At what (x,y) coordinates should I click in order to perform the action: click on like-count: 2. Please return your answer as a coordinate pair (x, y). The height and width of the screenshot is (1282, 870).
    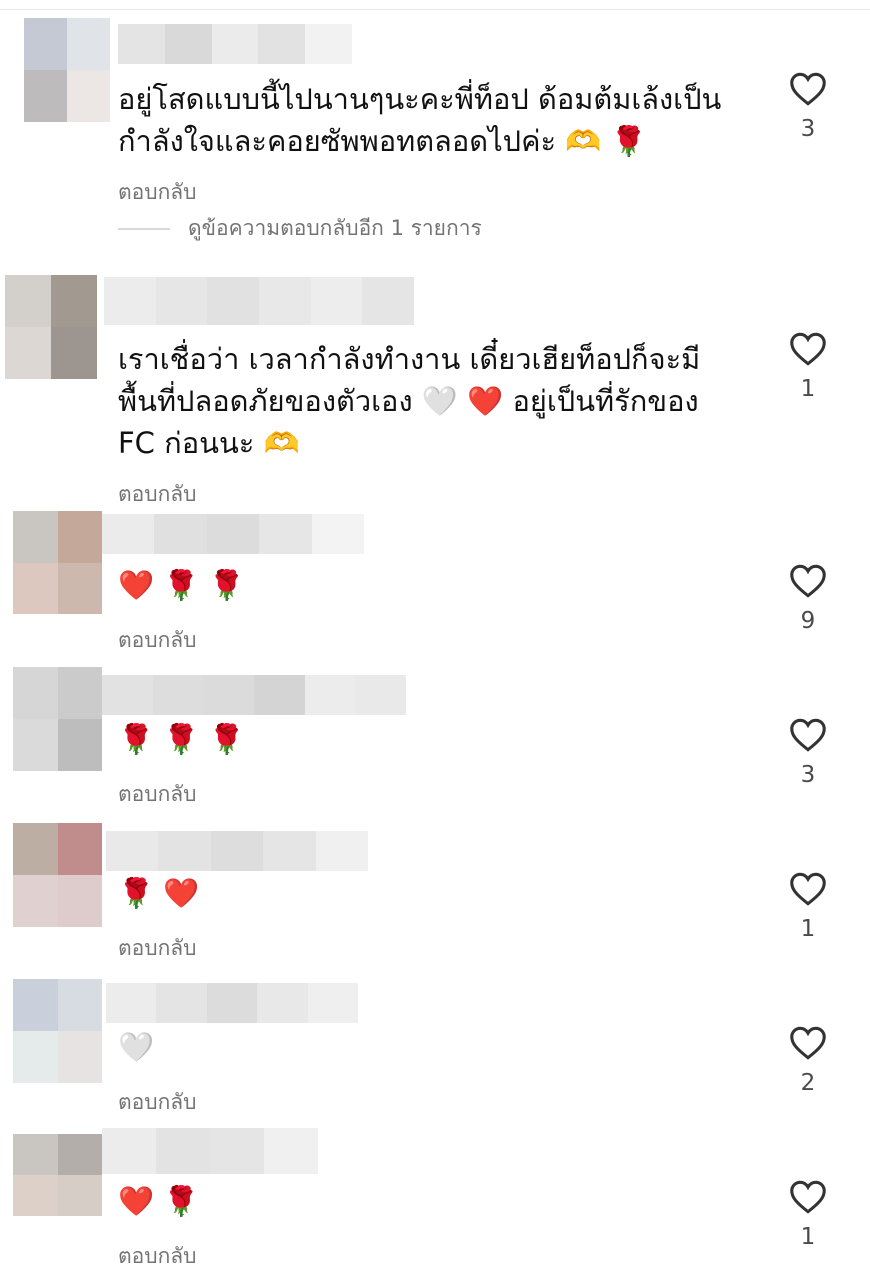
    Looking at the image, I should click on (808, 1083).